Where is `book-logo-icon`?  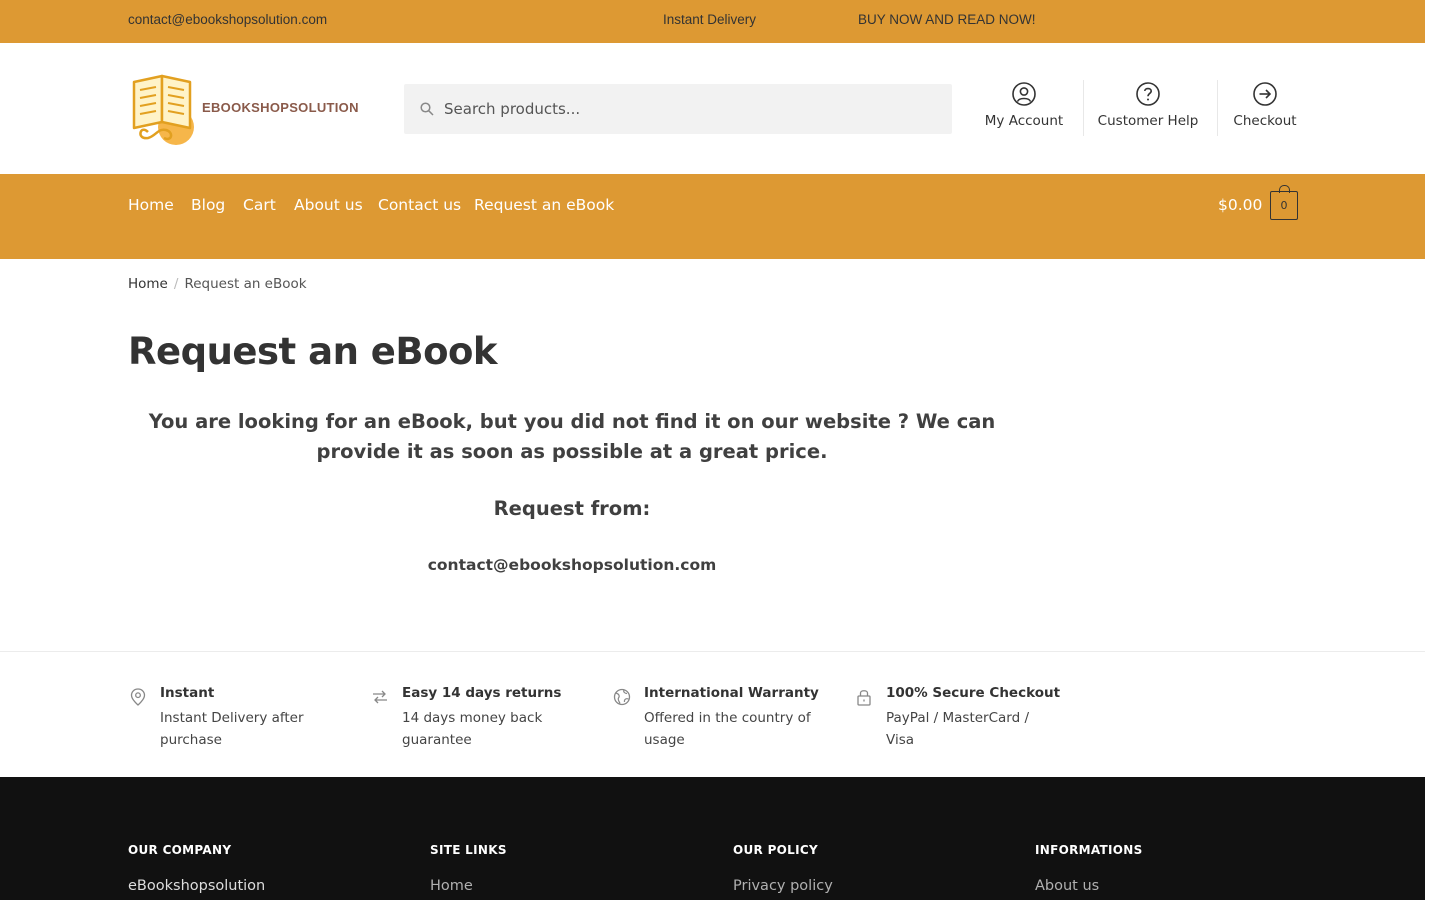 book-logo-icon is located at coordinates (163, 109).